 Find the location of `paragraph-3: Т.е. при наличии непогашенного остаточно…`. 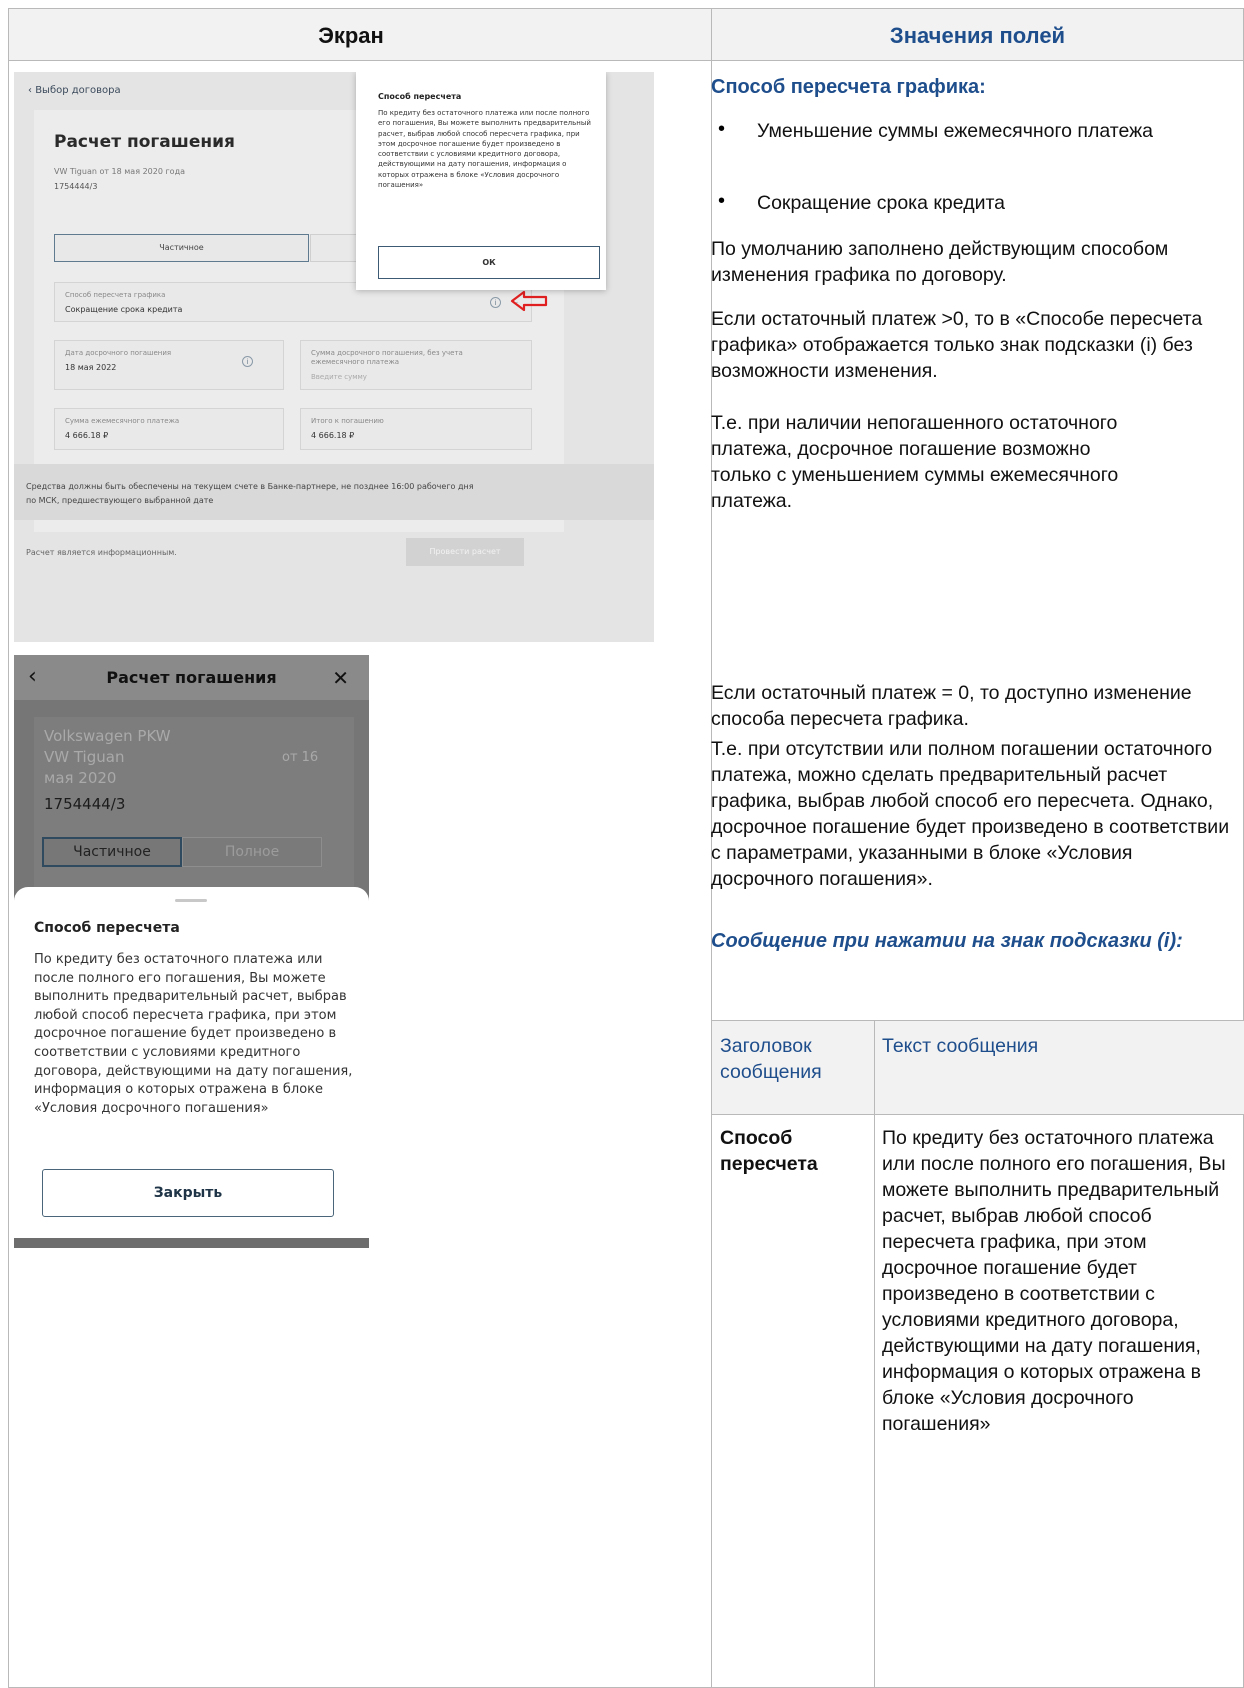

paragraph-3: Т.е. при наличии непогашенного остаточно… is located at coordinates (915, 462).